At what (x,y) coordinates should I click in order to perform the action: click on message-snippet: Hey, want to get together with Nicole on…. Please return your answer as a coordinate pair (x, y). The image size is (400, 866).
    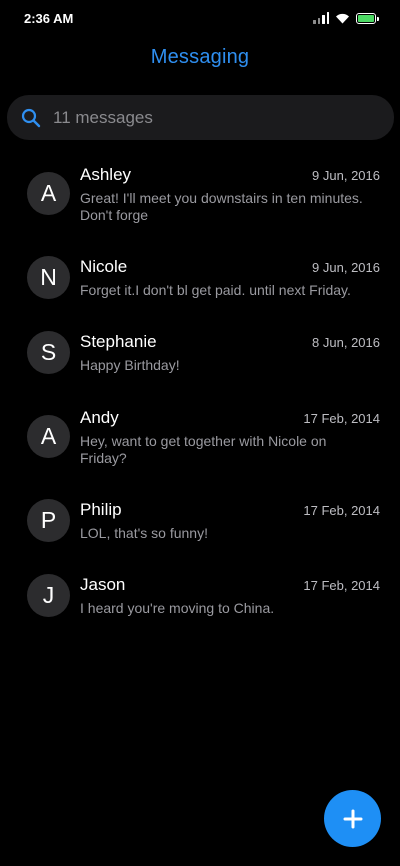
    Looking at the image, I should click on (203, 449).